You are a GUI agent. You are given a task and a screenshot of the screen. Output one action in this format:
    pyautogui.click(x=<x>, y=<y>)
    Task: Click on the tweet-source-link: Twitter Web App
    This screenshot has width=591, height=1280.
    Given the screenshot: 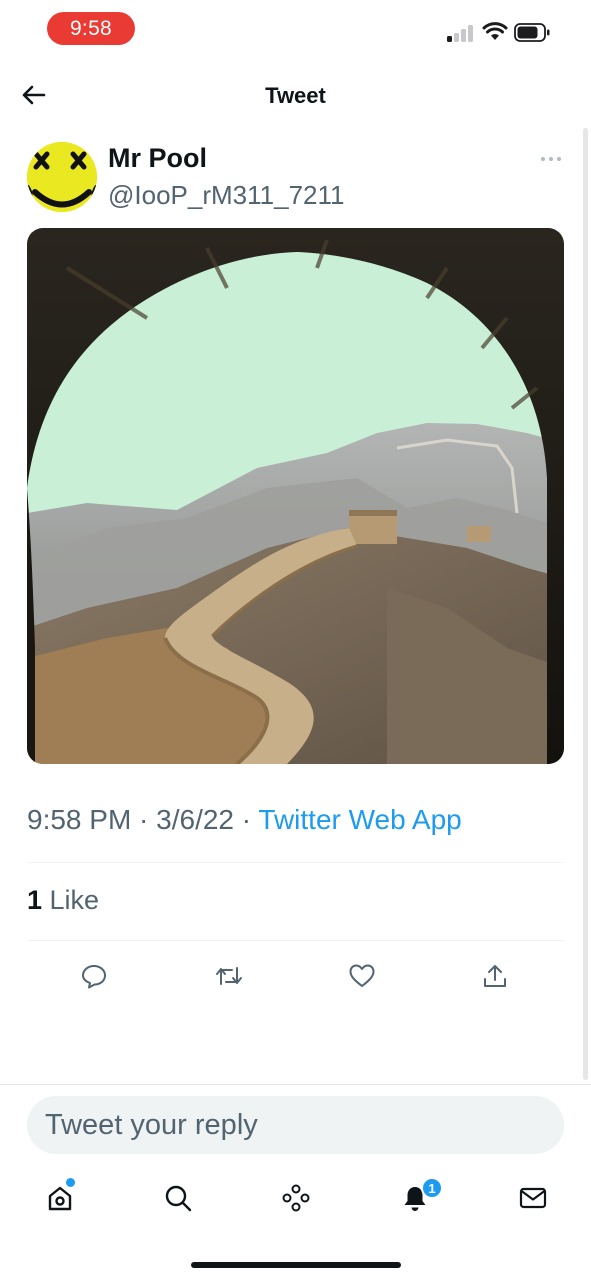 What is the action you would take?
    pyautogui.click(x=359, y=819)
    